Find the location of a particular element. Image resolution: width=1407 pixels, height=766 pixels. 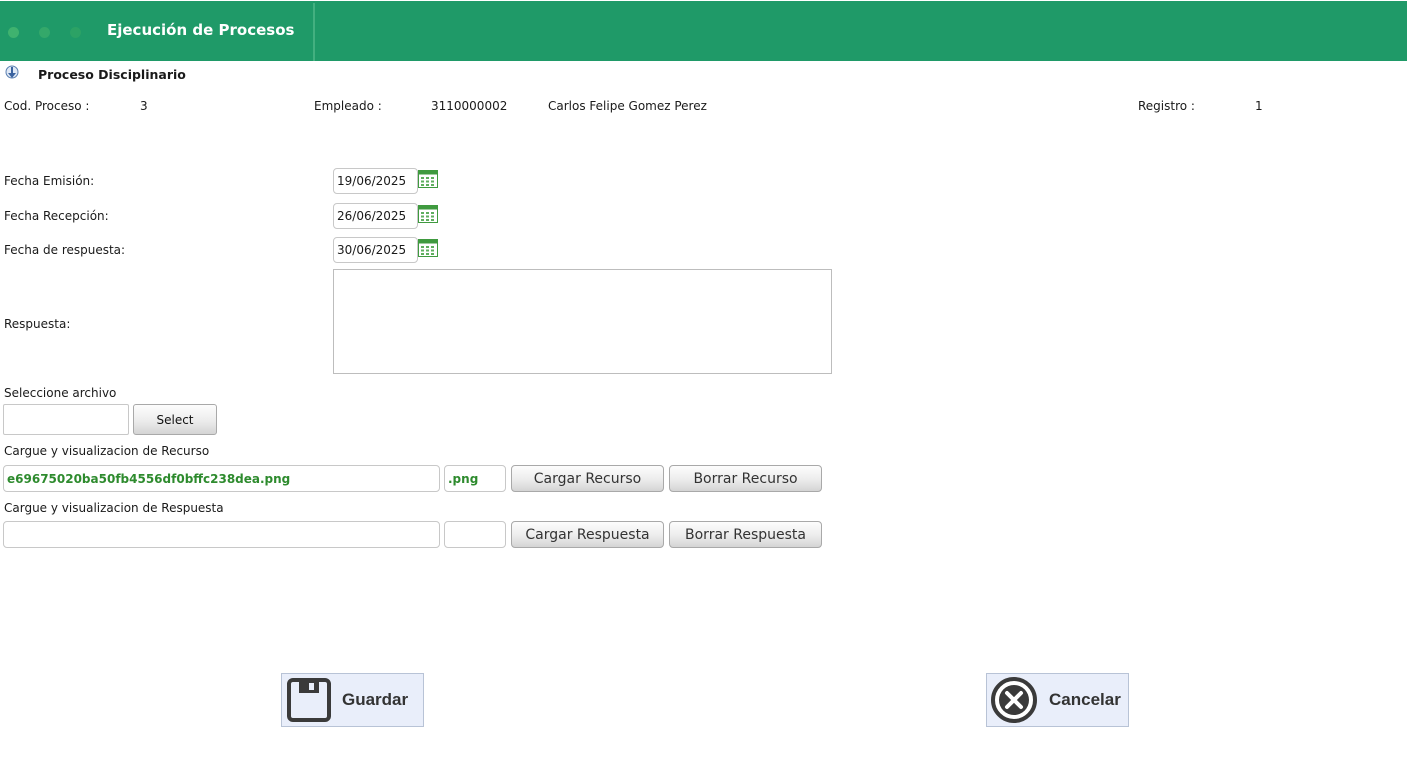

save-icon is located at coordinates (309, 700).